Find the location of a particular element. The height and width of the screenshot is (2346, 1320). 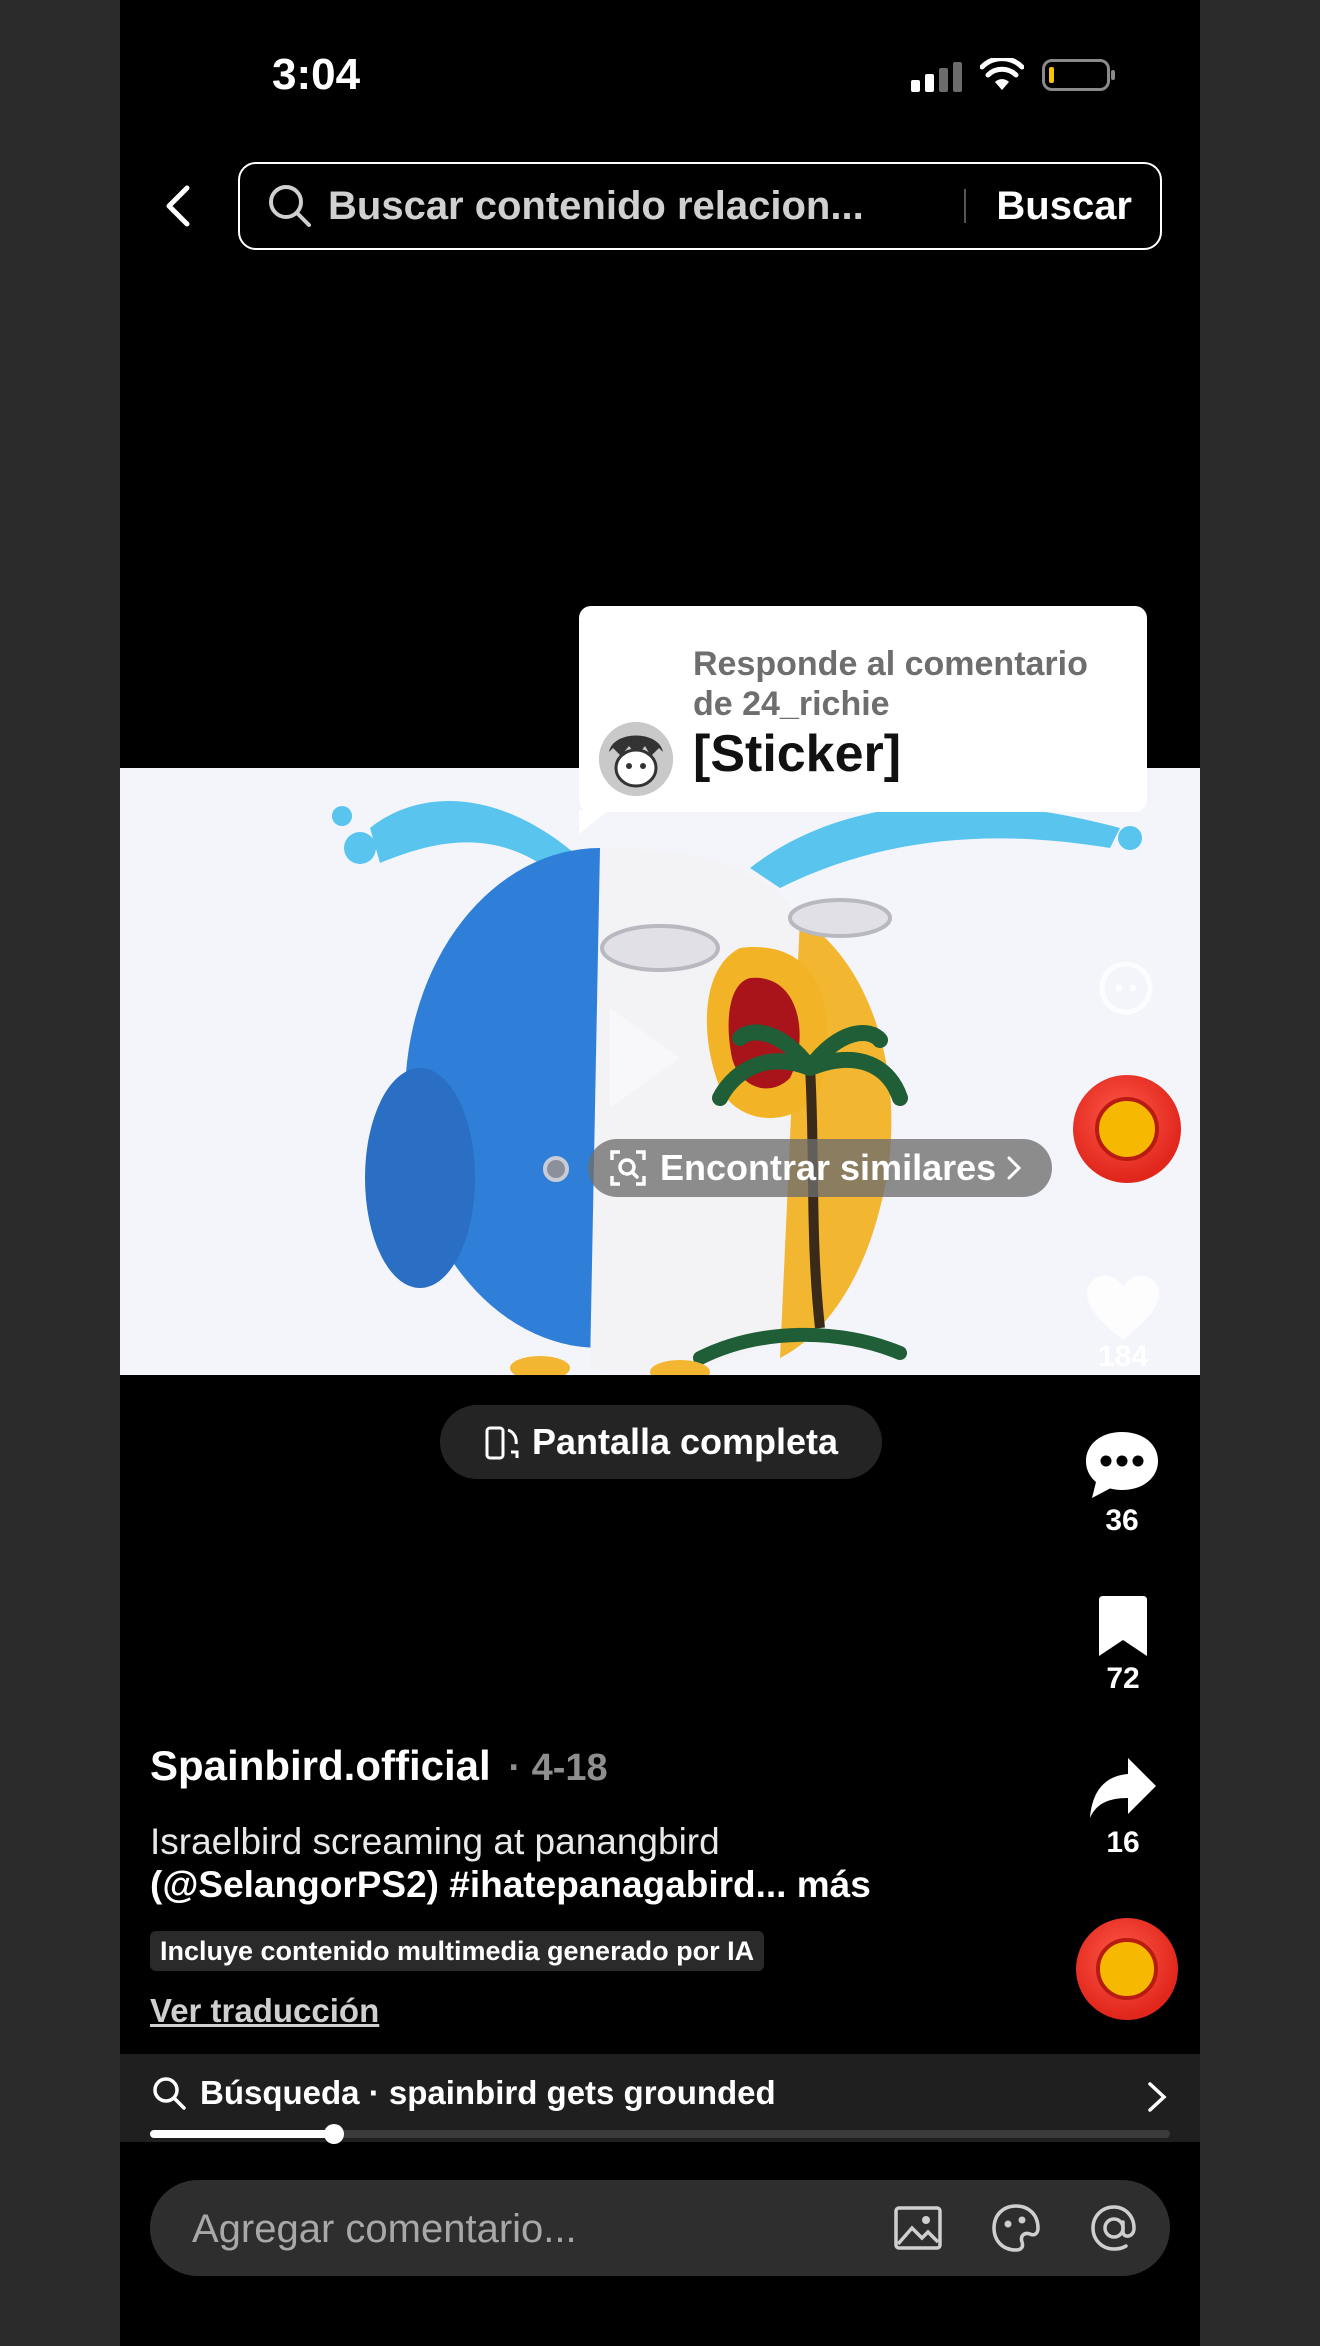

status-time: 3:04 is located at coordinates (316, 74).